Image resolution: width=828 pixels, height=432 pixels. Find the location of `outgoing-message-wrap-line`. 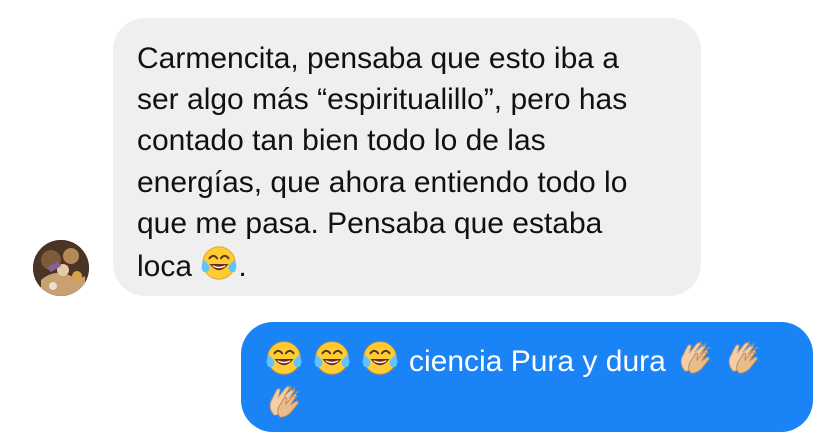

outgoing-message-wrap-line is located at coordinates (529, 403).